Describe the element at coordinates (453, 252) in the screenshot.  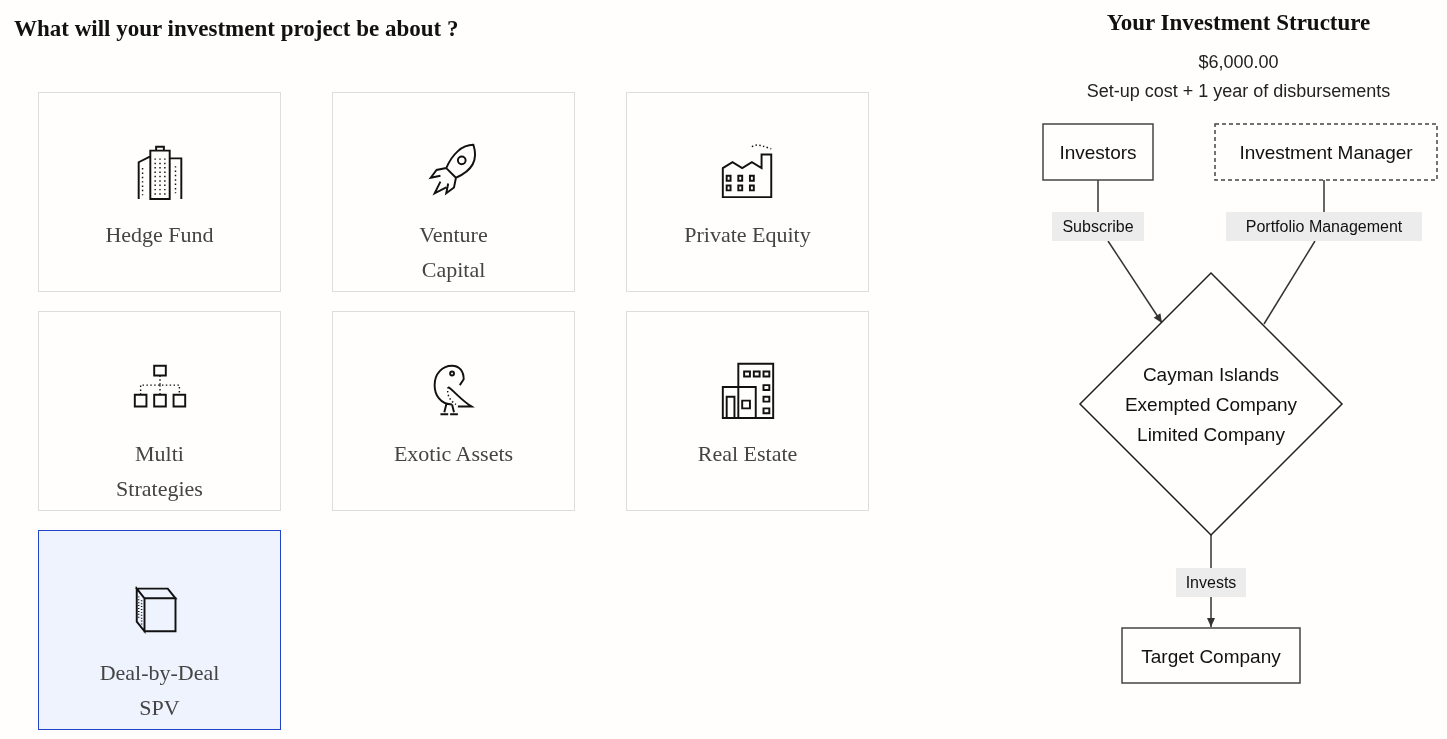
I see `card-label: Venture Capital` at that location.